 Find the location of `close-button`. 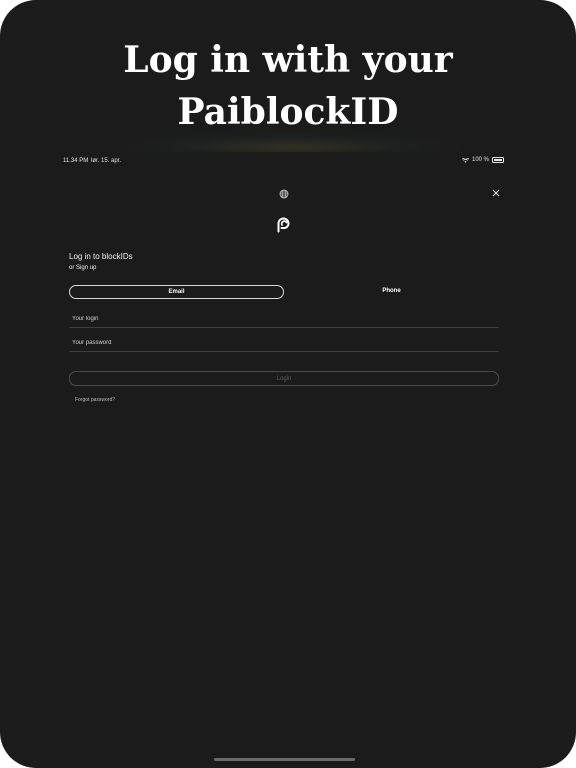

close-button is located at coordinates (496, 191).